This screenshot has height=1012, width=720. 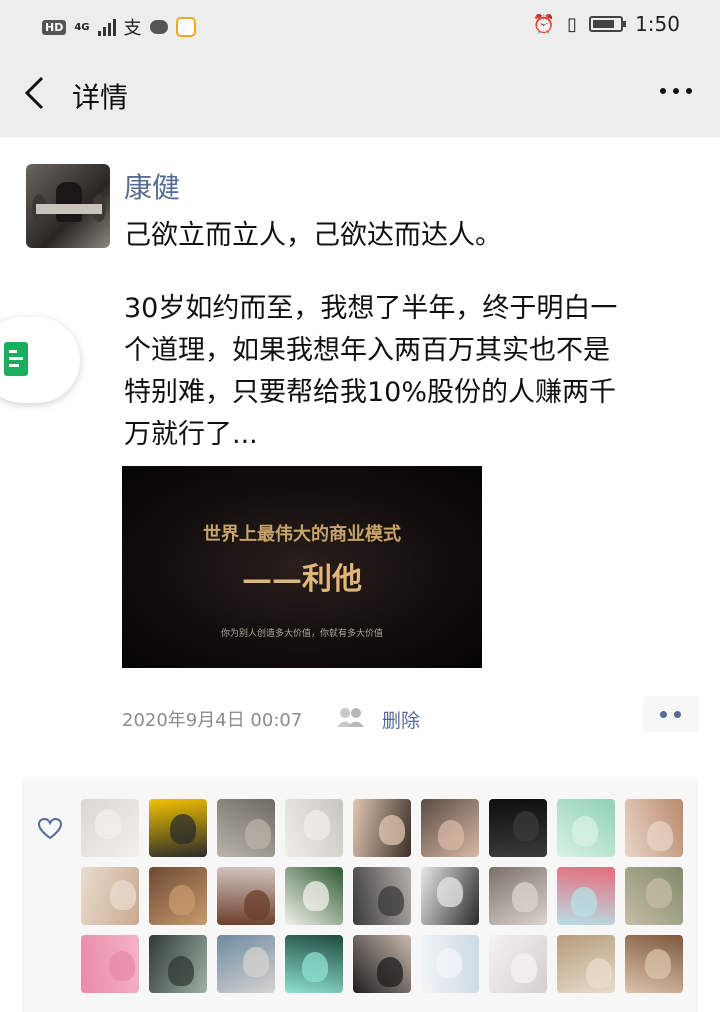 What do you see at coordinates (370, 392) in the screenshot?
I see `post-text-line: 特别难，只要帮给我10%股份的人赚两千` at bounding box center [370, 392].